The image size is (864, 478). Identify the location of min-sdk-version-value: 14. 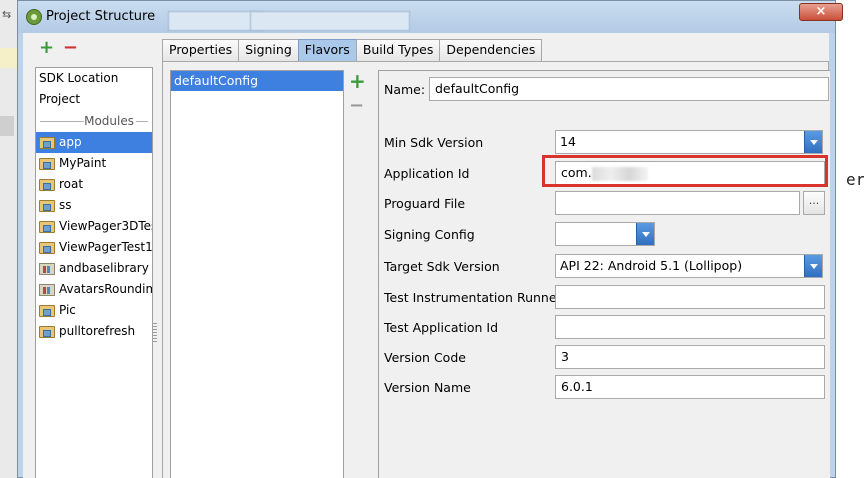
(568, 141).